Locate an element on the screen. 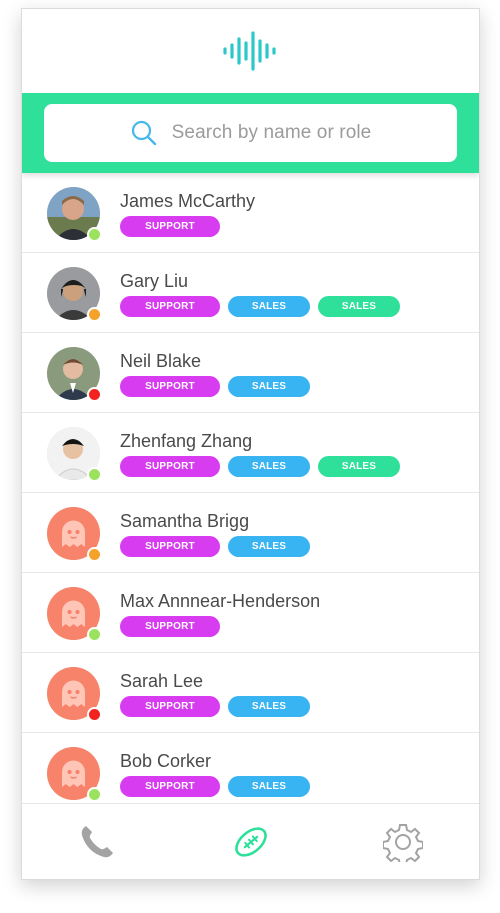 This screenshot has height=913, width=500. football-icon is located at coordinates (251, 842).